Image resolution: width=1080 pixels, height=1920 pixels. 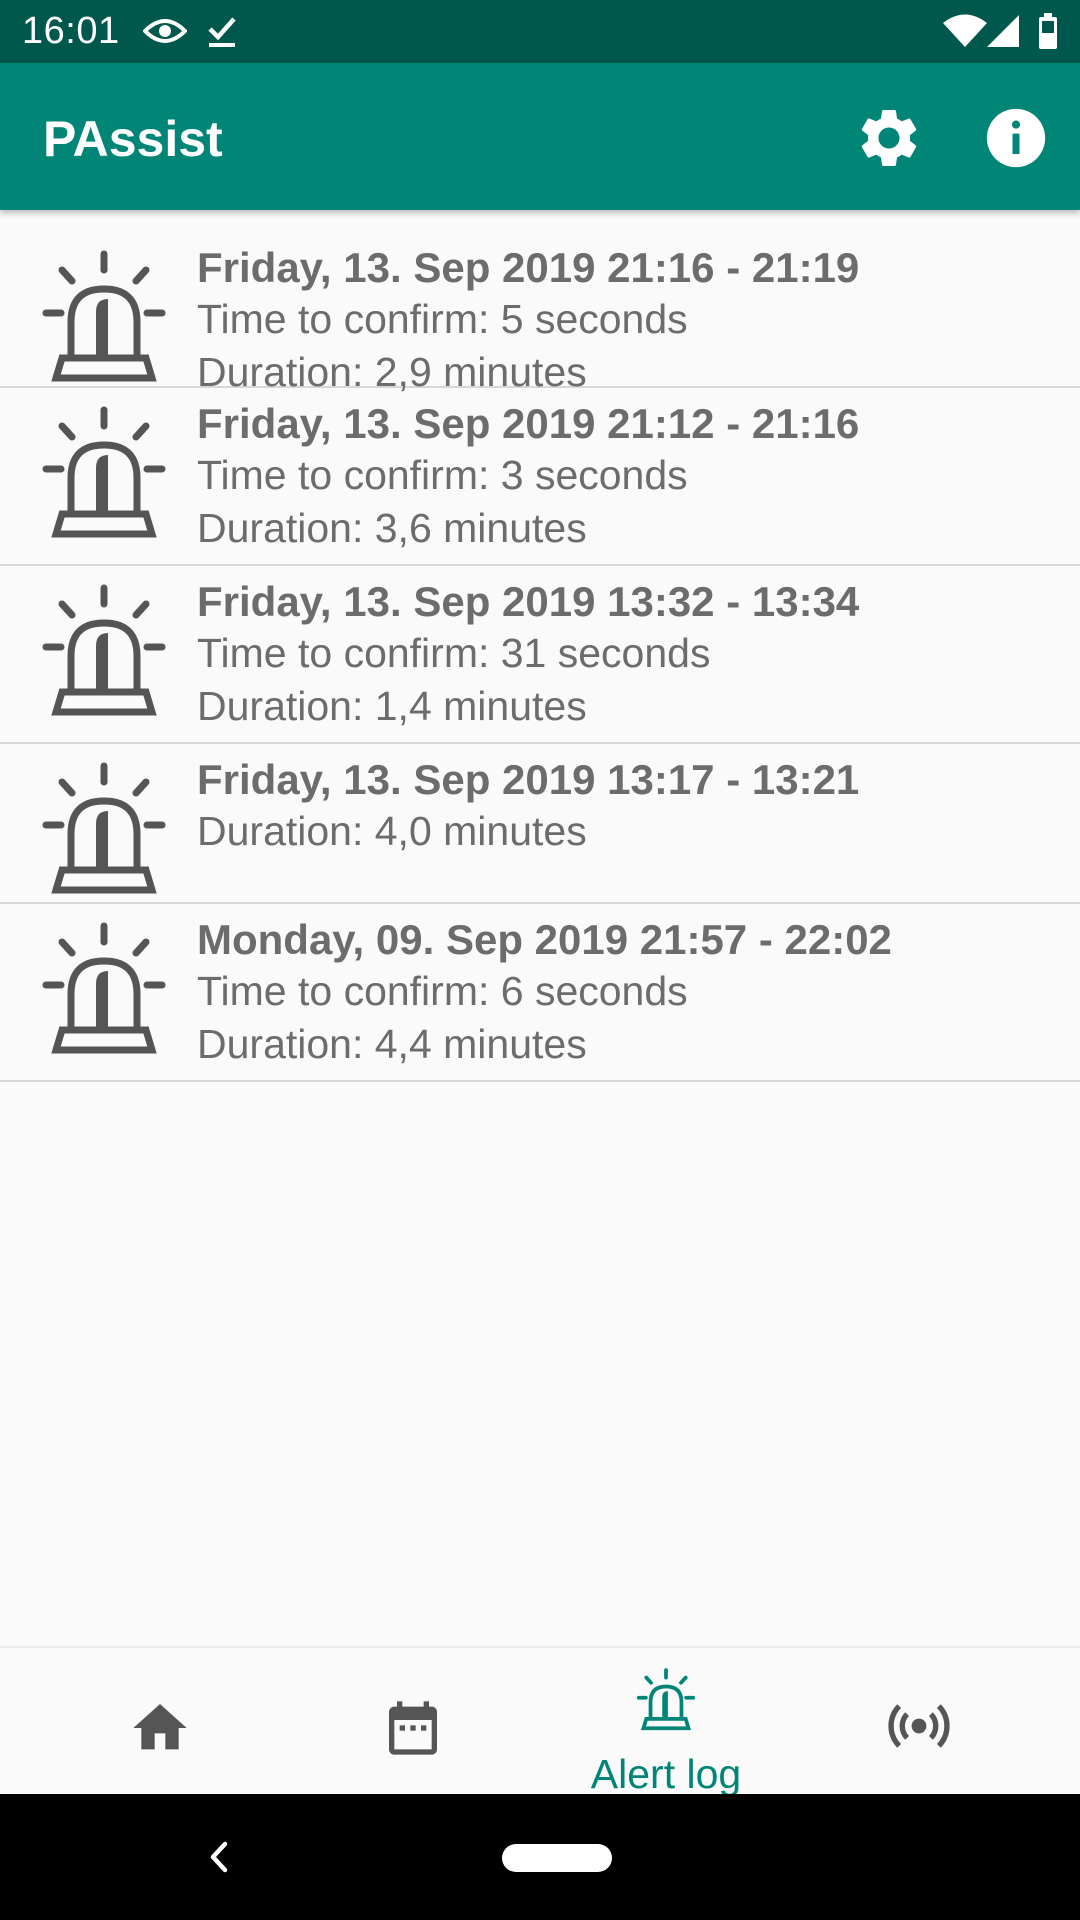 I want to click on alert-duration: Duration: 3,6 minutes, so click(x=392, y=528).